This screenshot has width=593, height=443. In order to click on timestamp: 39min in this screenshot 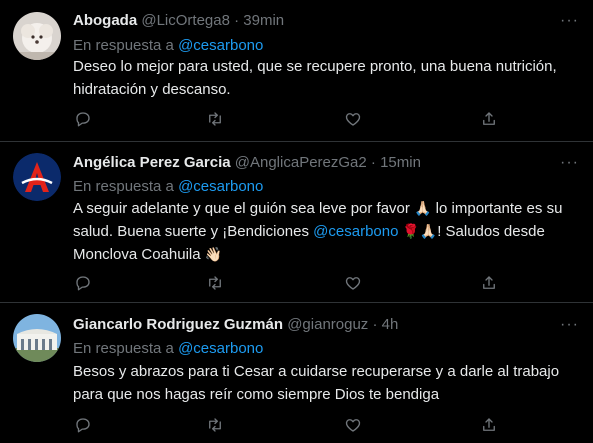, I will do `click(263, 20)`.